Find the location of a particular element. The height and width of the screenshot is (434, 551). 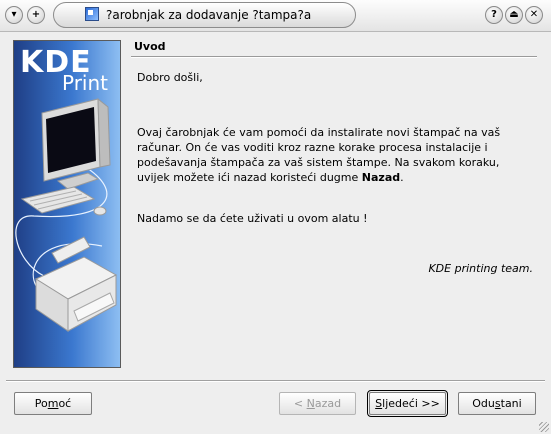

print-logo-text: Print is located at coordinates (85, 83).